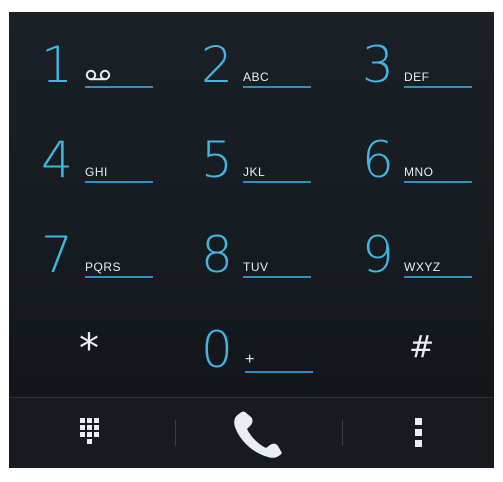  What do you see at coordinates (419, 435) in the screenshot?
I see `overflow-menu-icon` at bounding box center [419, 435].